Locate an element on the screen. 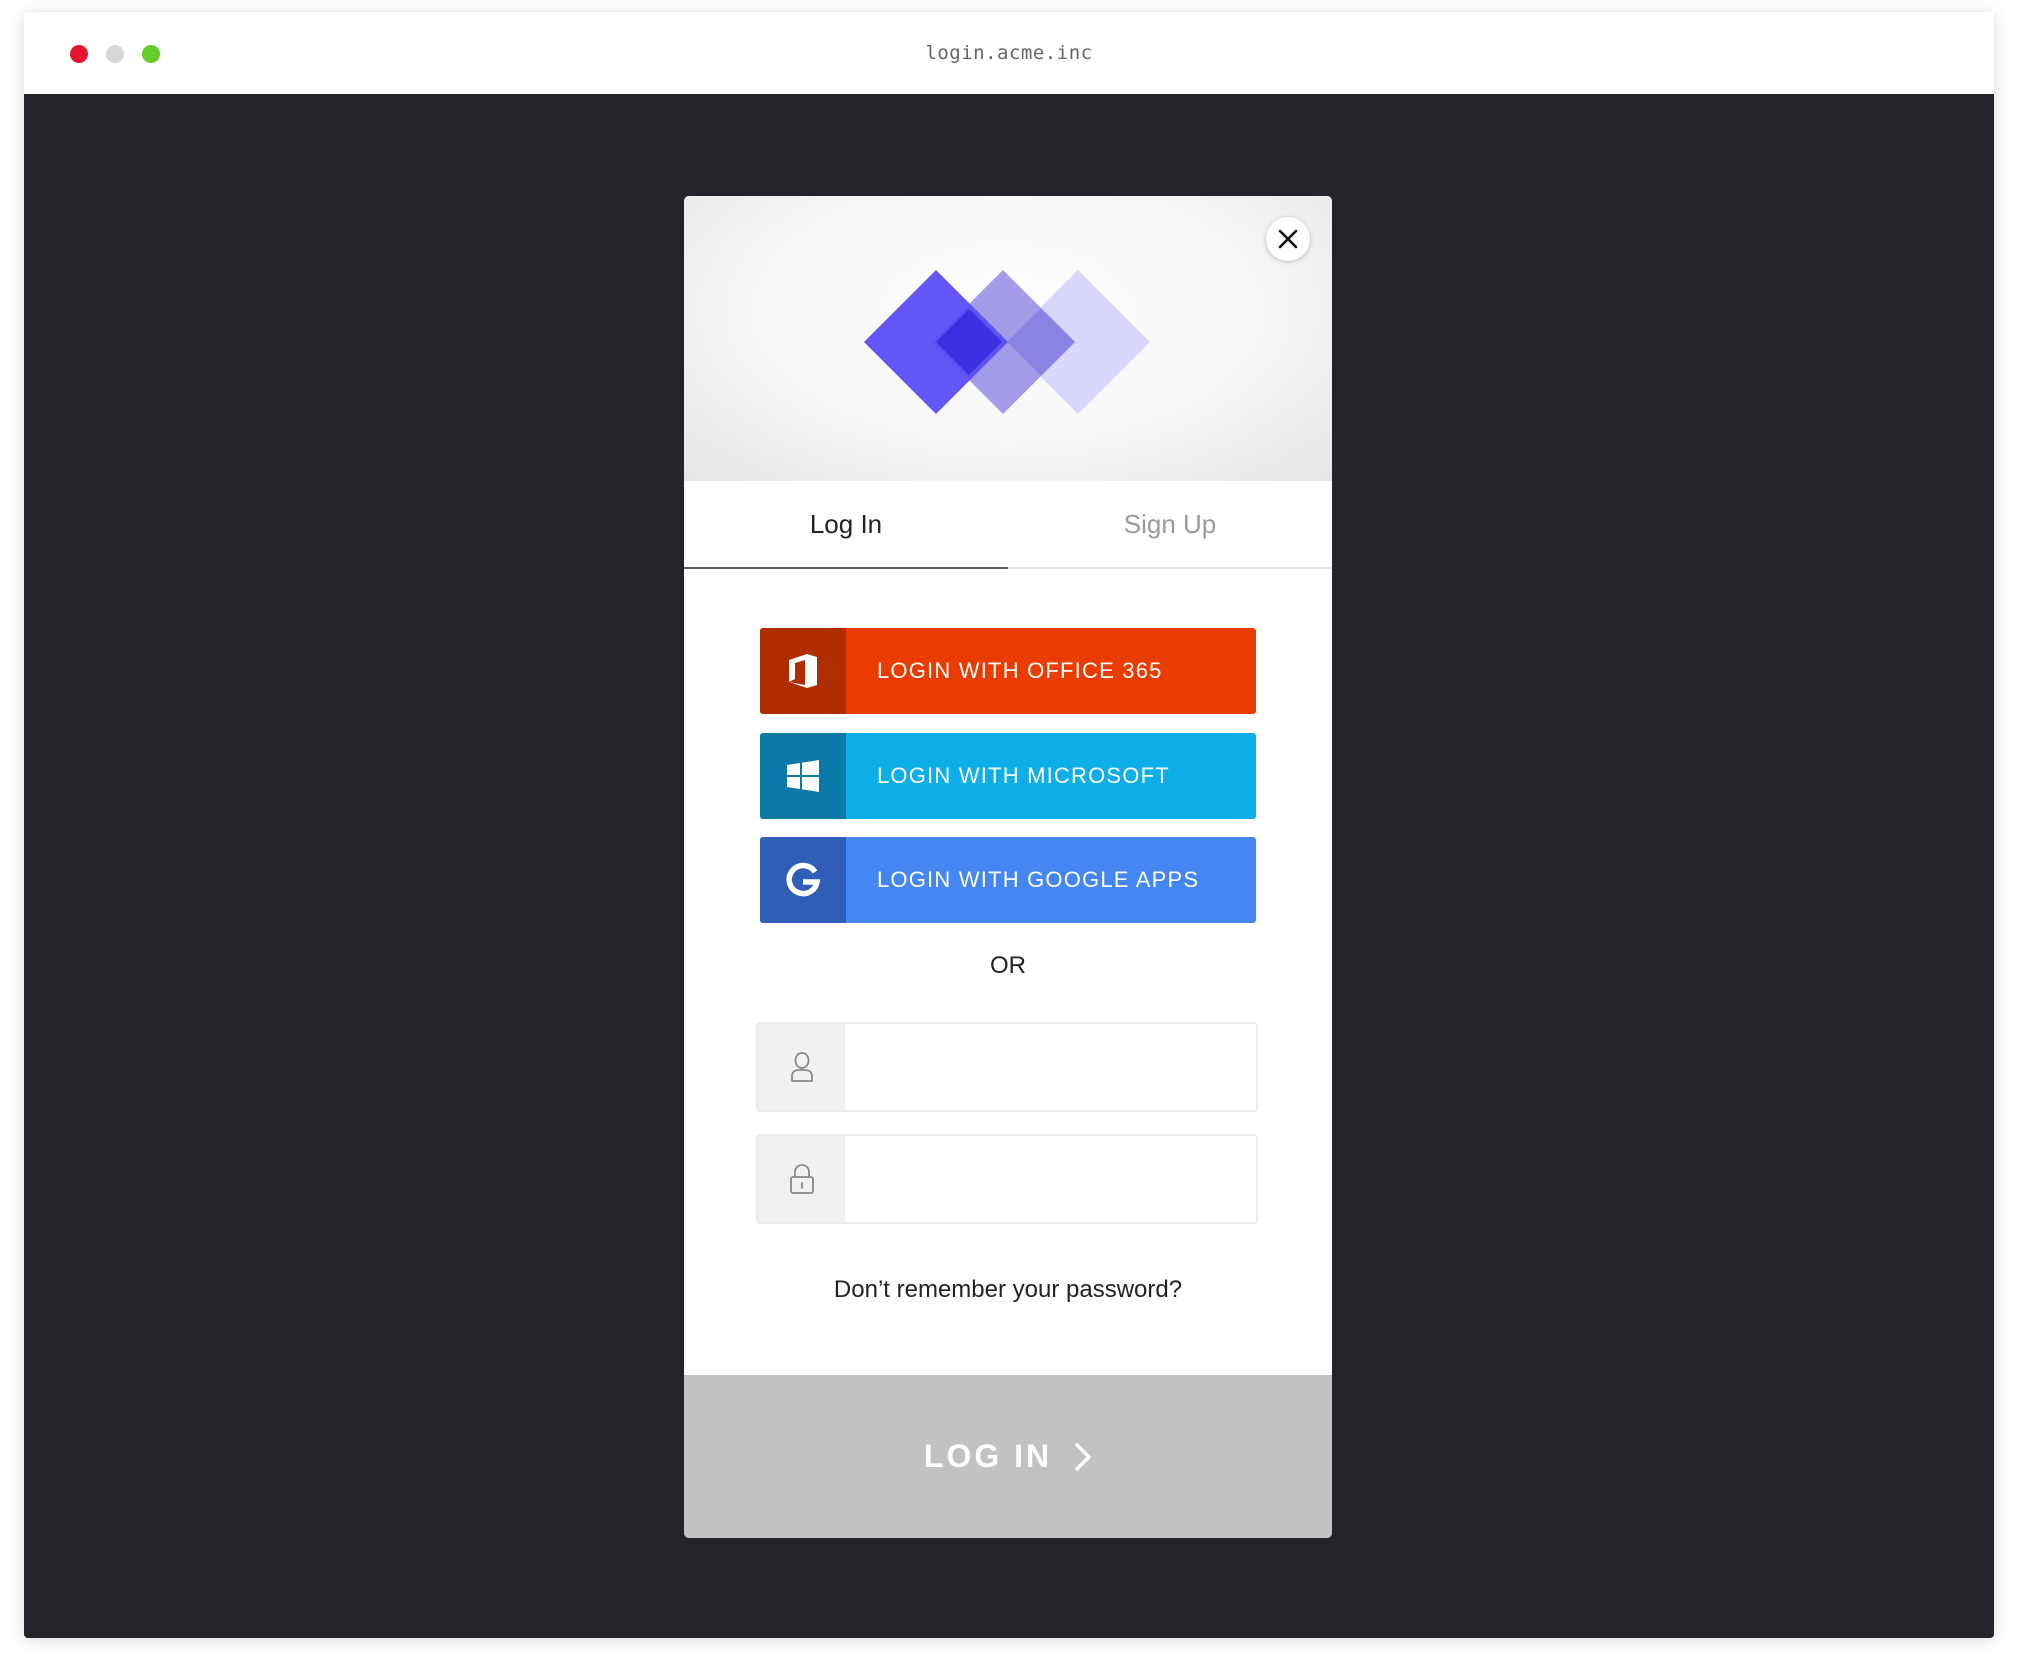 This screenshot has width=2018, height=1674. title-bar: login.acme.inc is located at coordinates (1009, 53).